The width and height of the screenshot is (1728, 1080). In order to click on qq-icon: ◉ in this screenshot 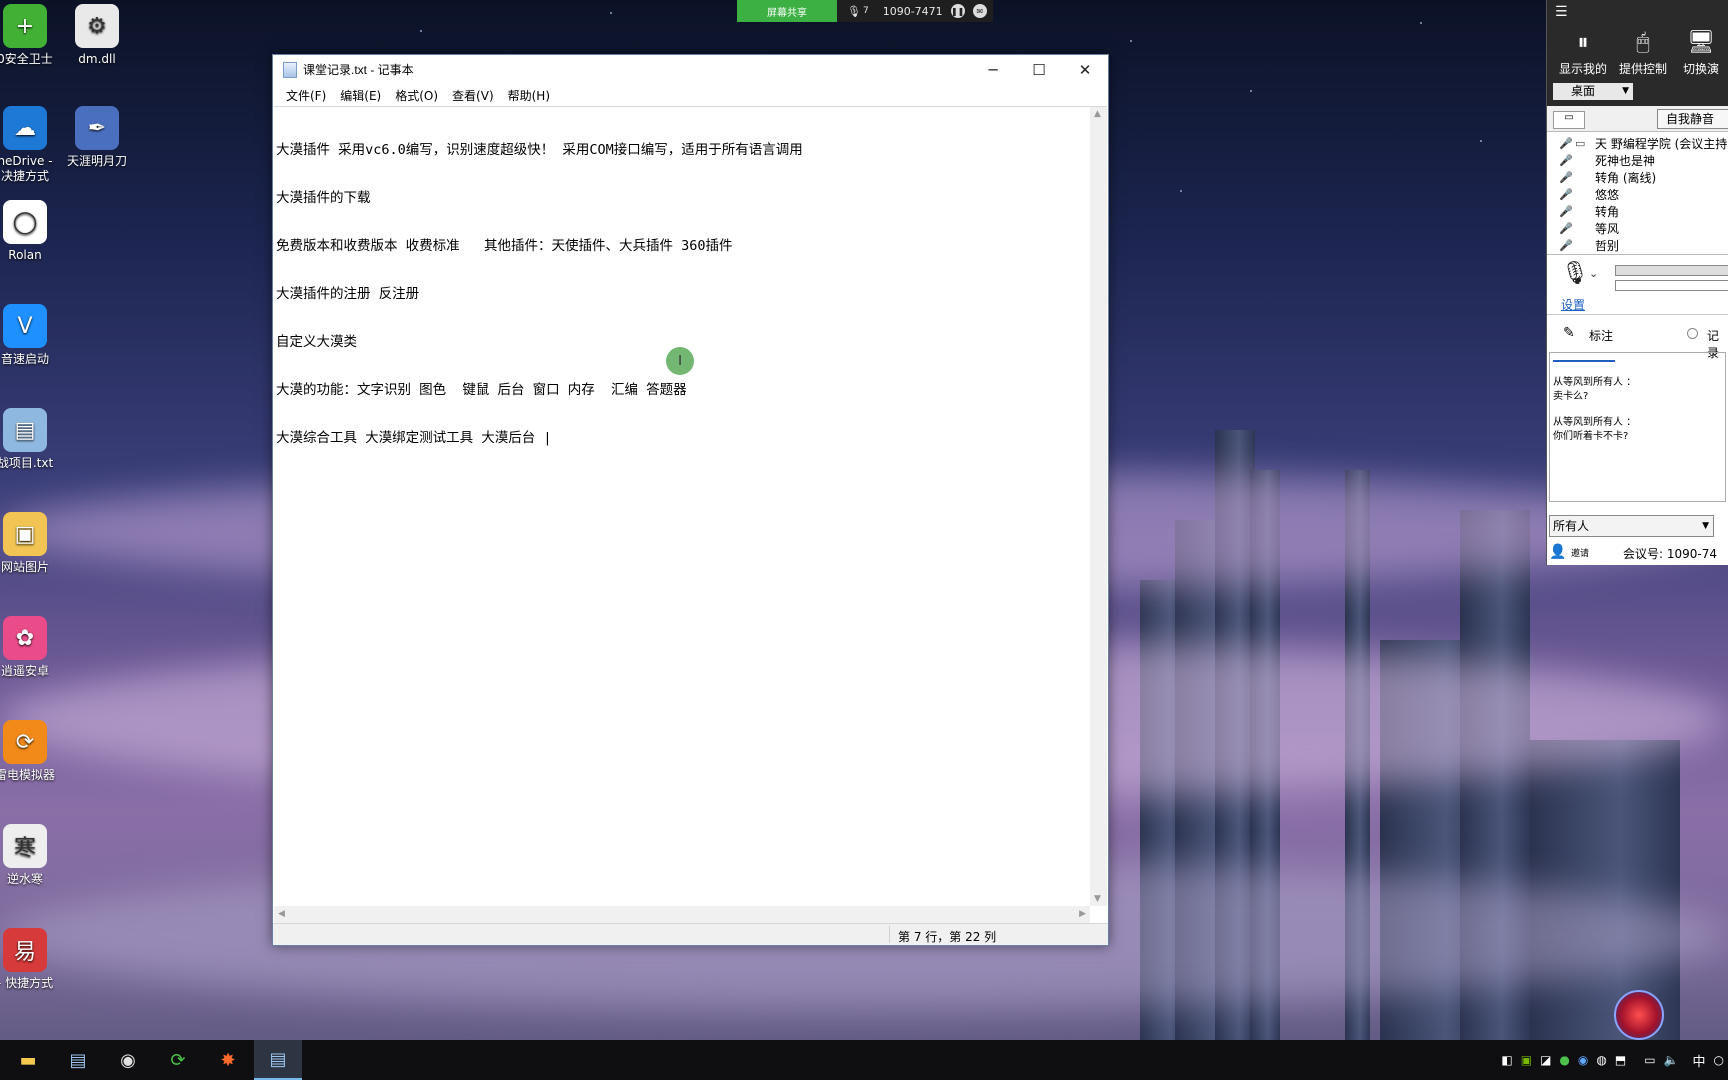, I will do `click(128, 1060)`.